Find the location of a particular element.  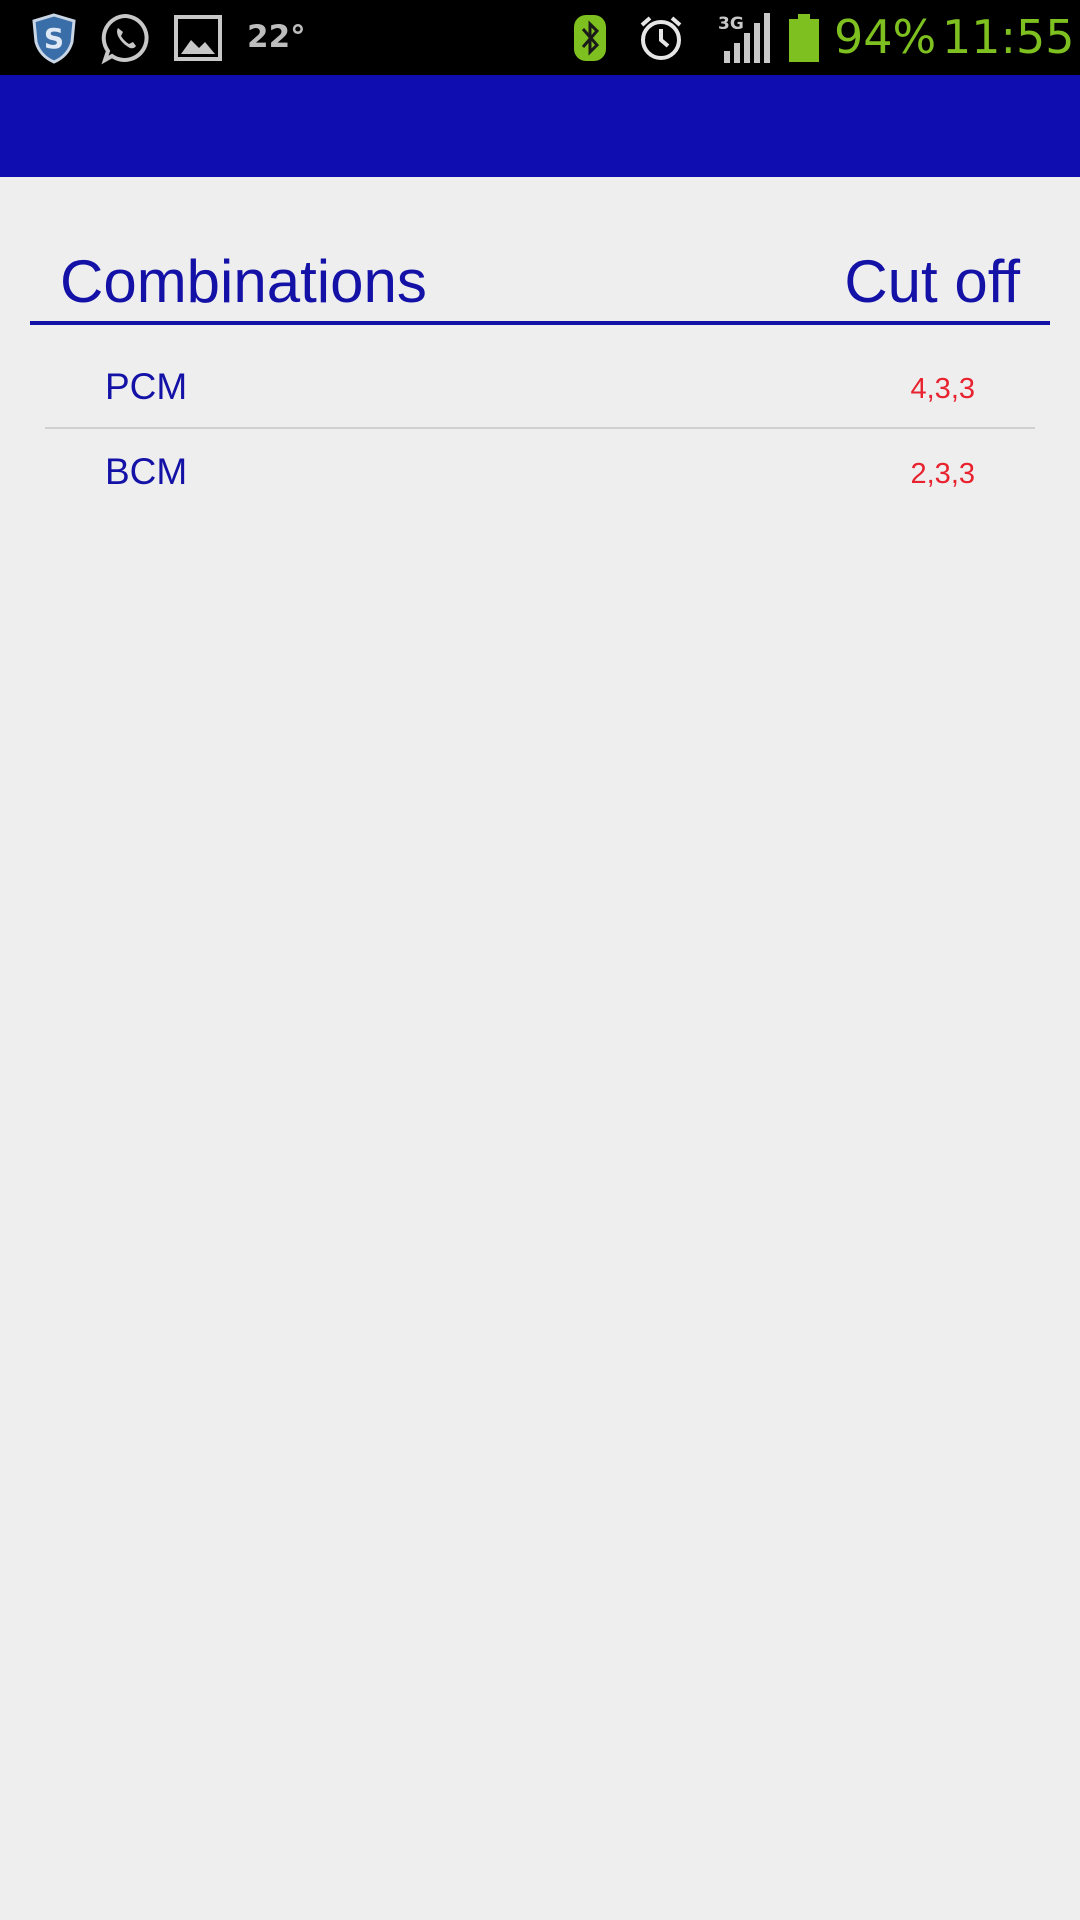

clock: 11:55 is located at coordinates (1008, 37).